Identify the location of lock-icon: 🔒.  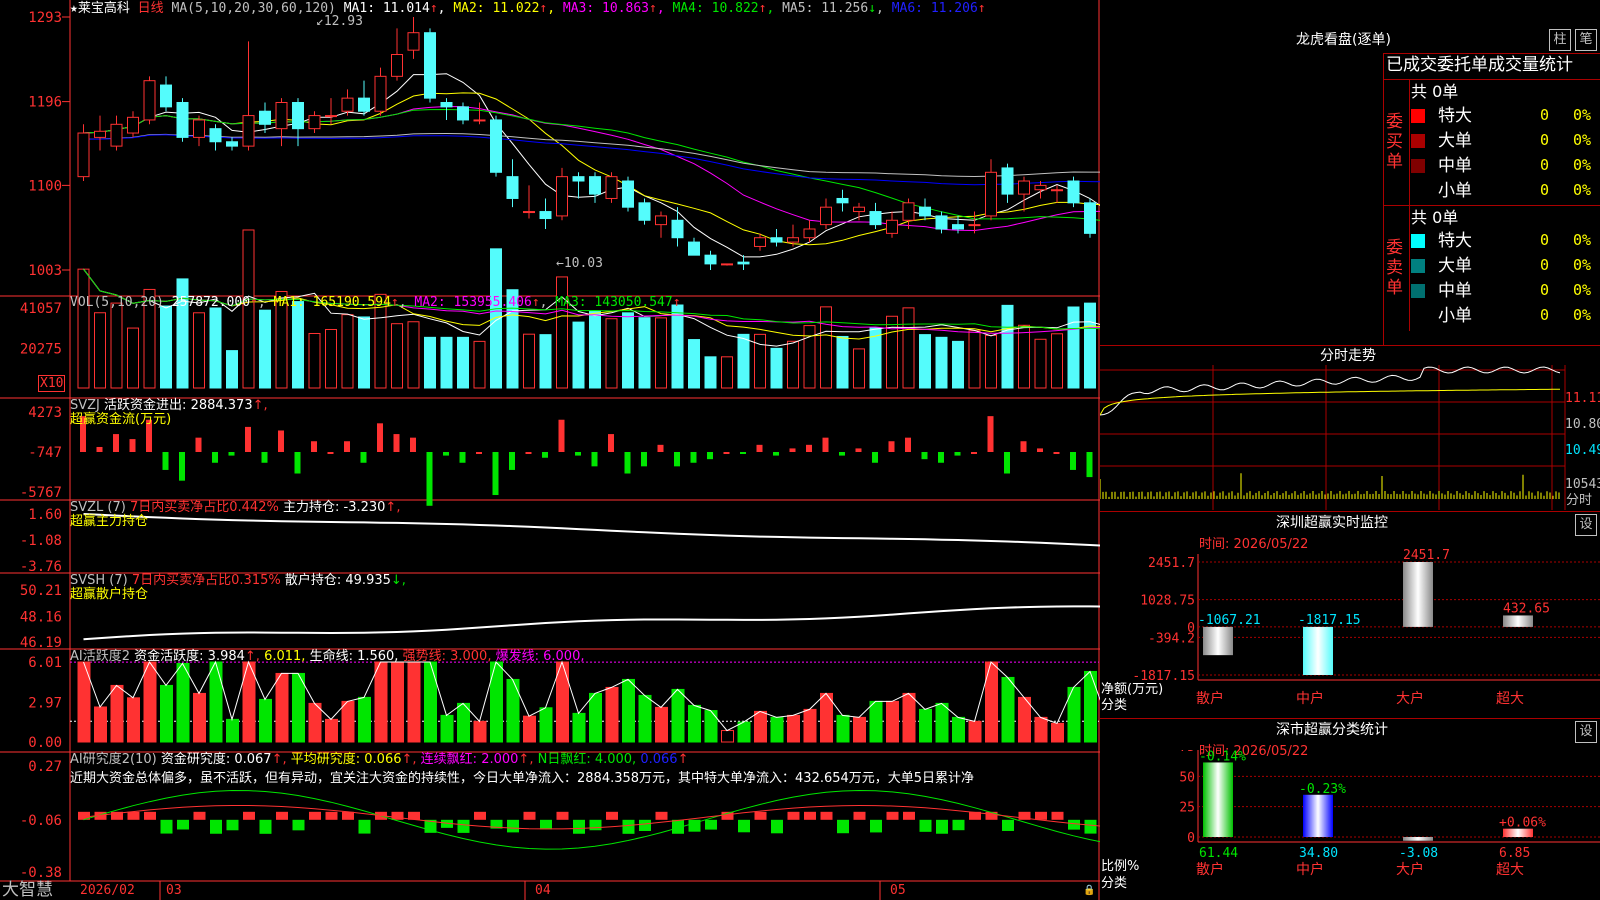
(1089, 890).